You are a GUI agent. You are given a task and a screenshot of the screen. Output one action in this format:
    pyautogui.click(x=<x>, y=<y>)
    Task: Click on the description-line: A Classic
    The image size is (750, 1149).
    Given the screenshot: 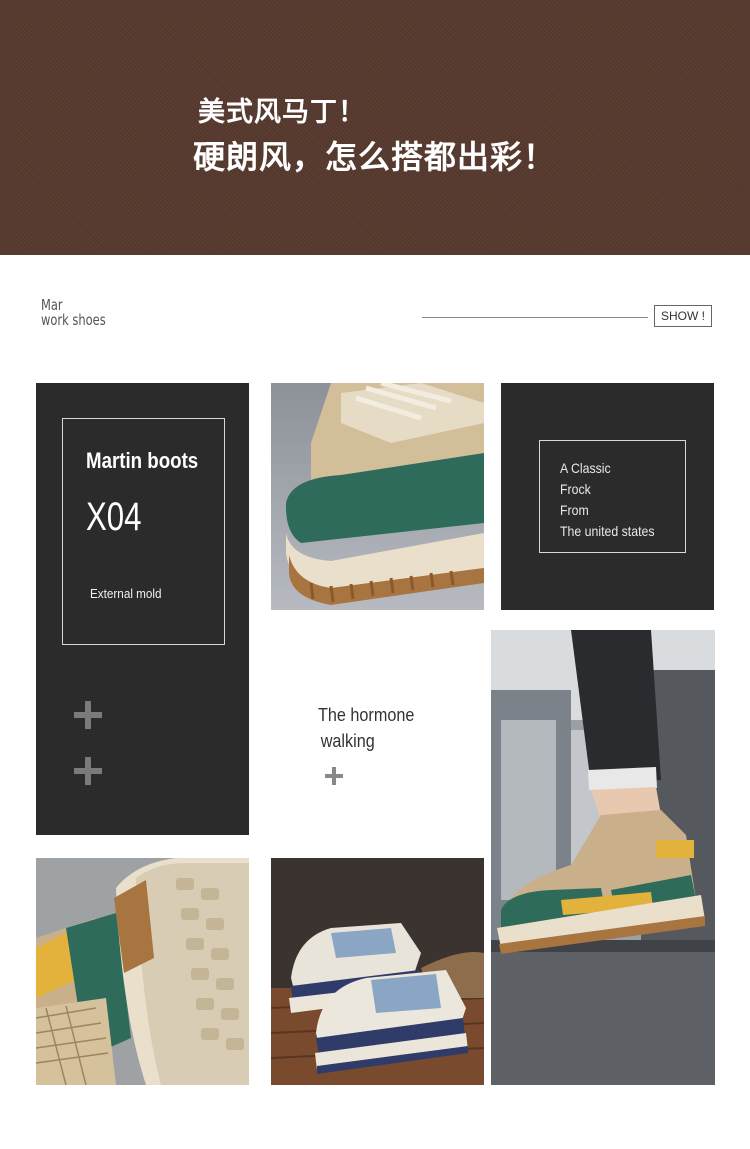 What is the action you would take?
    pyautogui.click(x=585, y=468)
    